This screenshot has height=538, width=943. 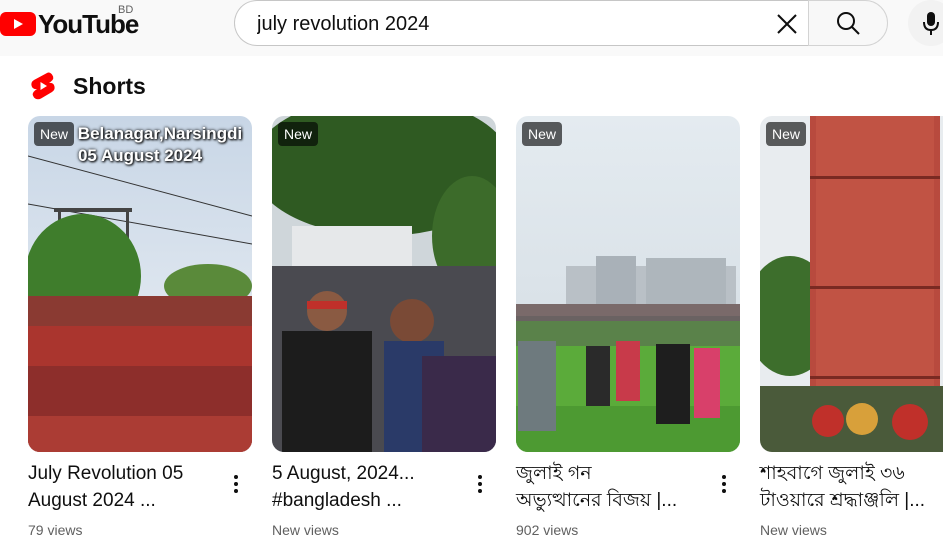 What do you see at coordinates (160, 133) in the screenshot?
I see `overlay-location: Belanagar,Narsingdi` at bounding box center [160, 133].